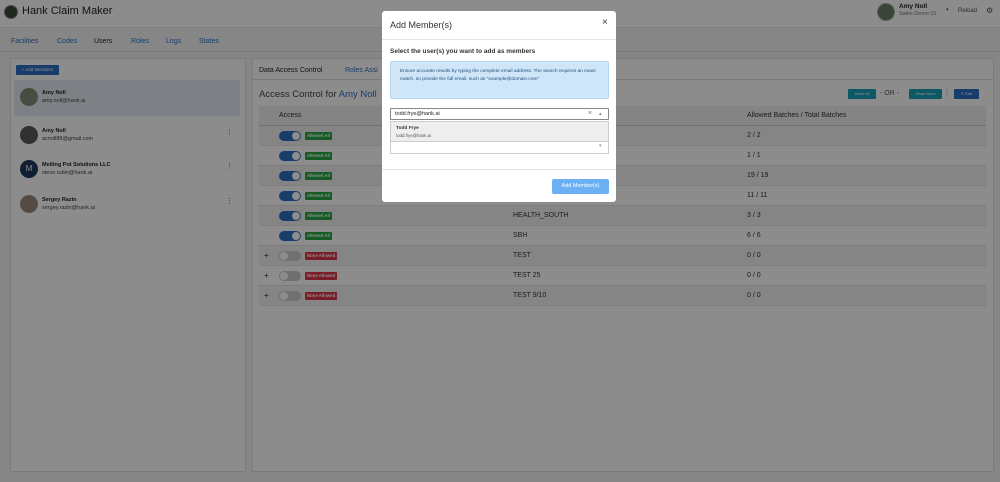 The height and width of the screenshot is (482, 1000). What do you see at coordinates (590, 113) in the screenshot?
I see `clear-icon: ×` at bounding box center [590, 113].